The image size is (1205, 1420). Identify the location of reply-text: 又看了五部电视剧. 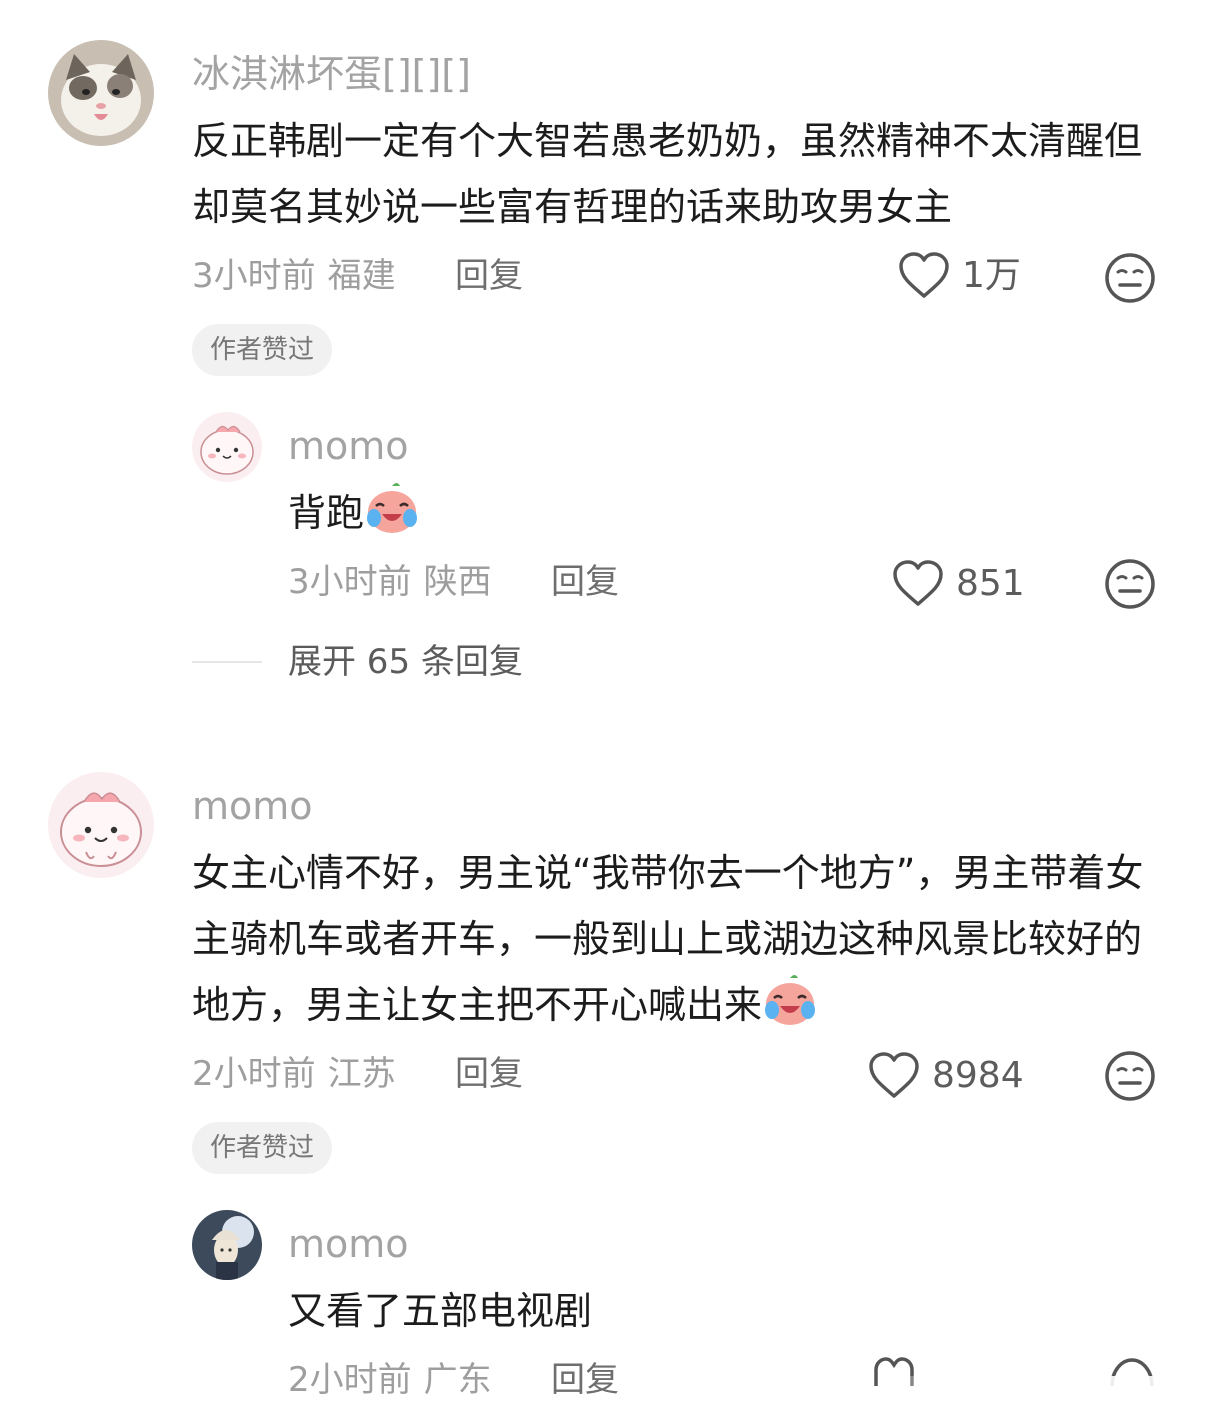
(440, 1311).